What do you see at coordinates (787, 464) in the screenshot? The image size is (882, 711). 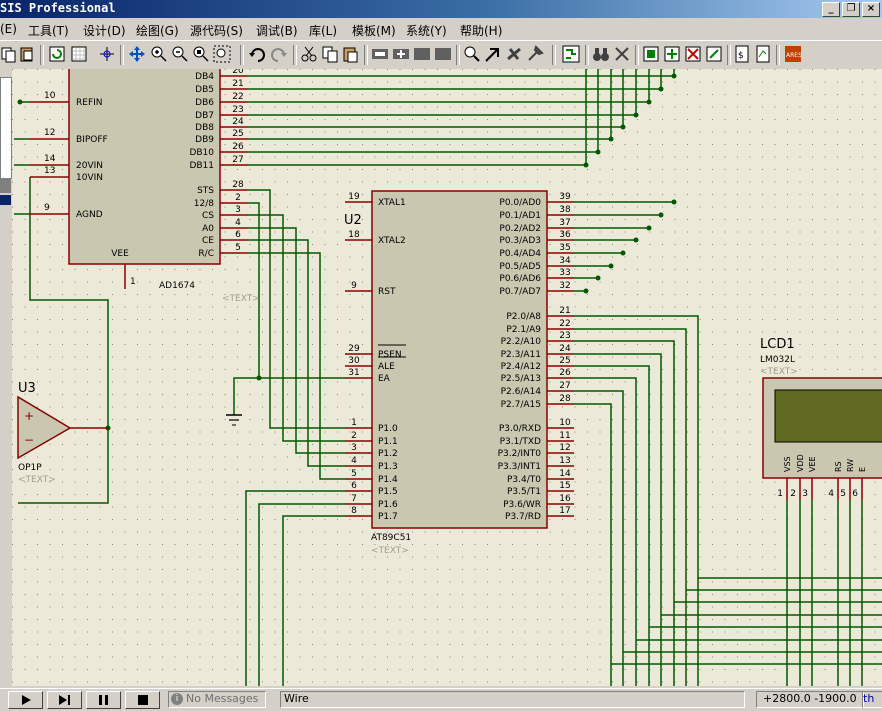 I see `lcd-pin-label: VSS` at bounding box center [787, 464].